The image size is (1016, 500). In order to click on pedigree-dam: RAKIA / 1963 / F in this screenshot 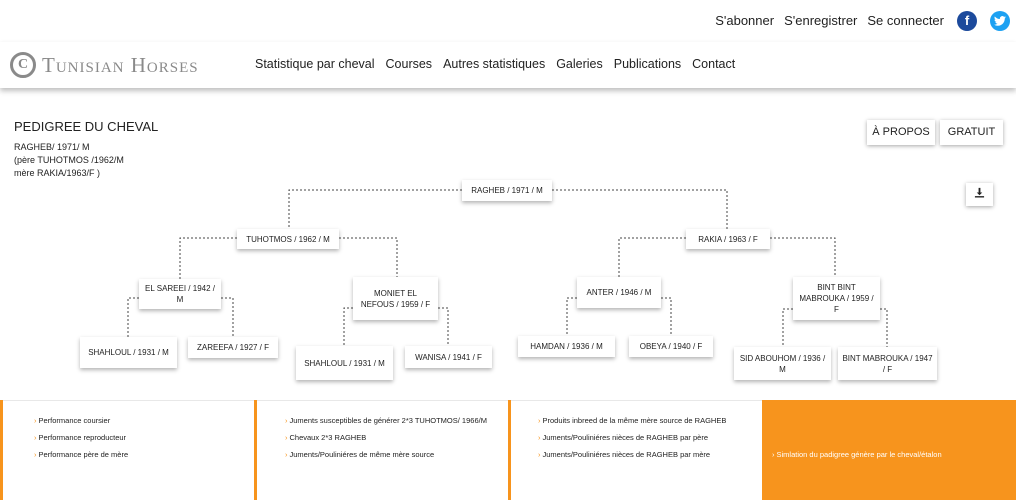, I will do `click(728, 239)`.